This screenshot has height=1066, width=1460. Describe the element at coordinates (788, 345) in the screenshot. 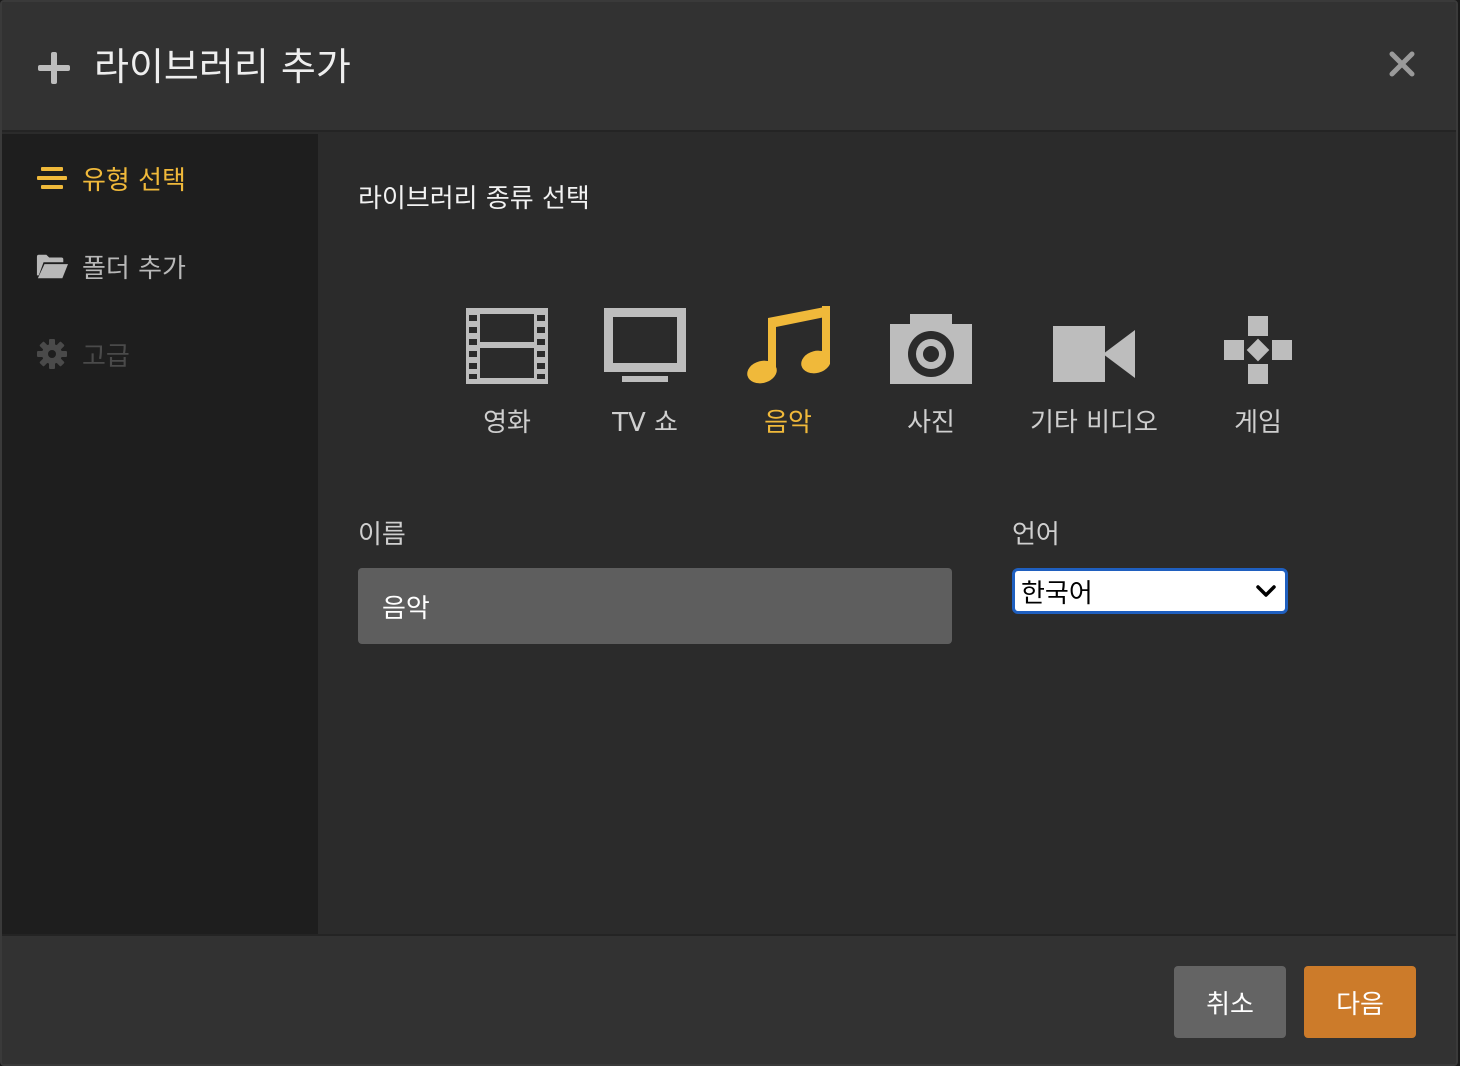

I see `music-note-icon` at that location.